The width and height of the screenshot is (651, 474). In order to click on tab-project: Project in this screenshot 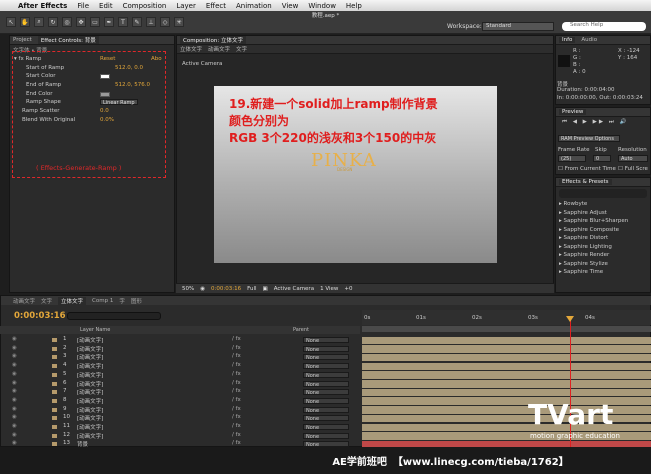, I will do `click(22, 40)`.